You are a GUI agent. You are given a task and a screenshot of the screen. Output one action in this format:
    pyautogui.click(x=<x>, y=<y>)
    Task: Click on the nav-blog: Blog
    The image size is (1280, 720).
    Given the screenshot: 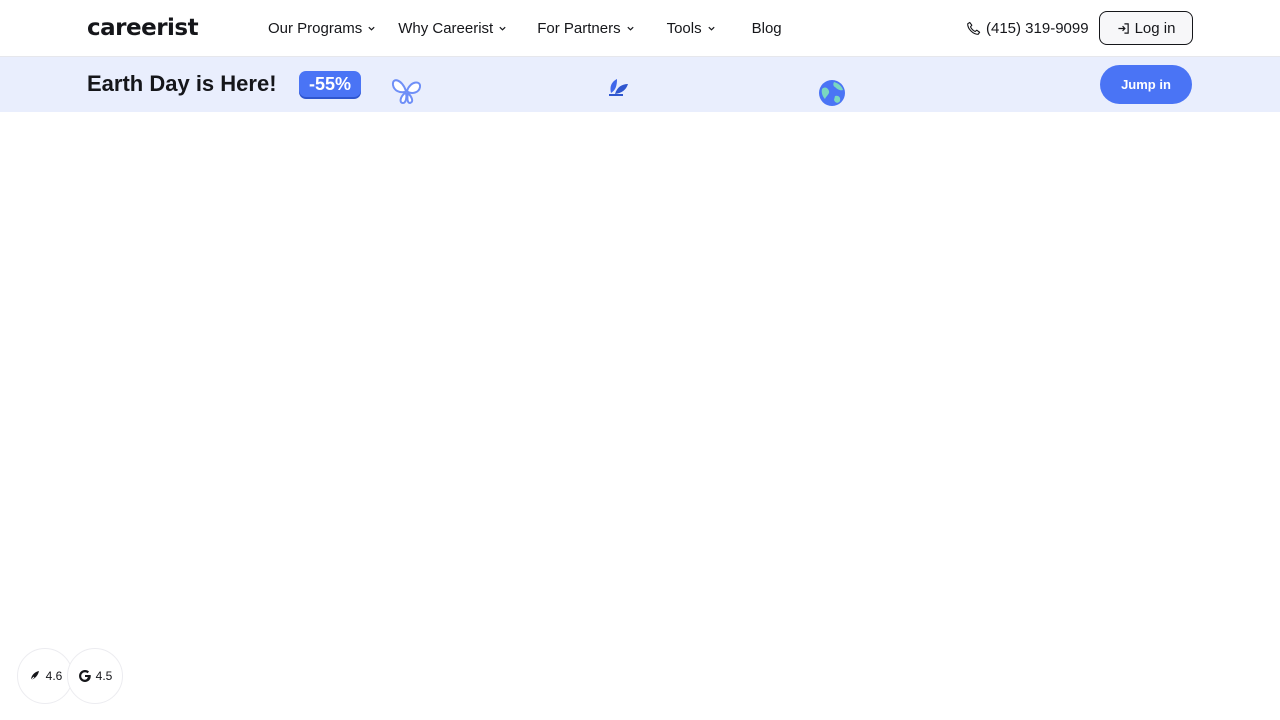 What is the action you would take?
    pyautogui.click(x=767, y=28)
    